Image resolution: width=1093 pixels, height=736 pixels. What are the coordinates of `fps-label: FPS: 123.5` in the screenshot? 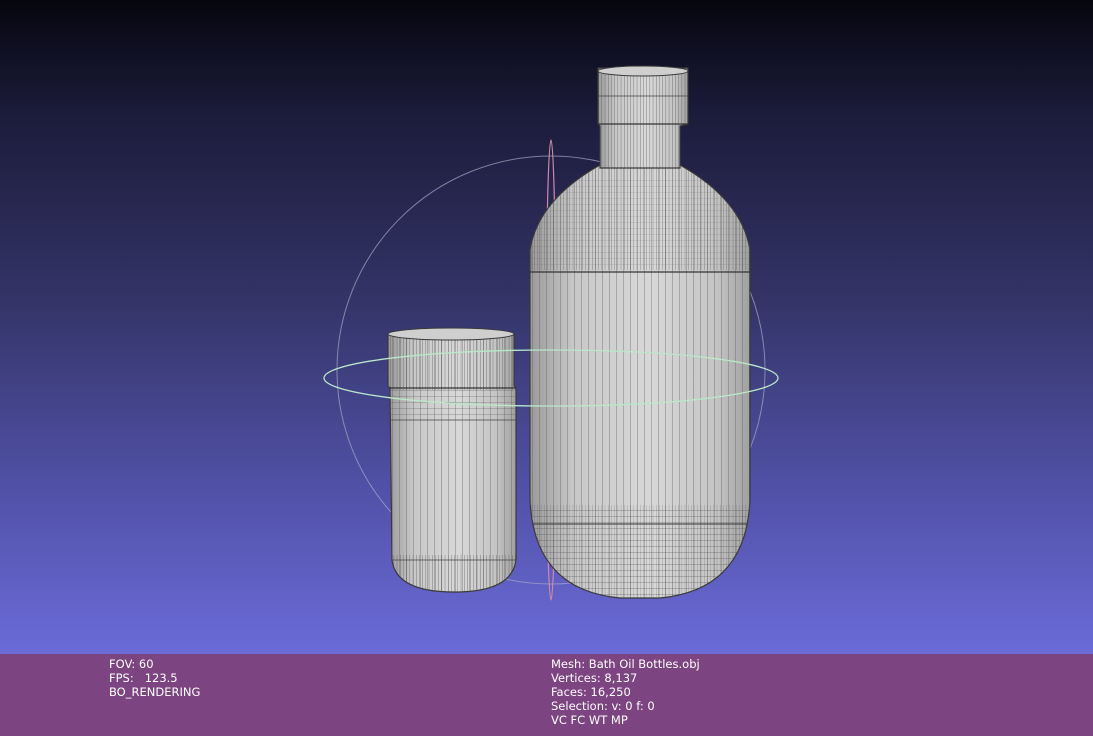 It's located at (143, 678).